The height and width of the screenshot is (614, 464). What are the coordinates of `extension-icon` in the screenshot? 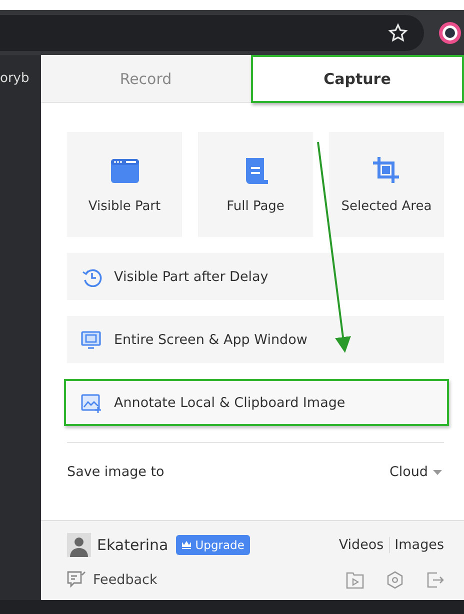 It's located at (450, 32).